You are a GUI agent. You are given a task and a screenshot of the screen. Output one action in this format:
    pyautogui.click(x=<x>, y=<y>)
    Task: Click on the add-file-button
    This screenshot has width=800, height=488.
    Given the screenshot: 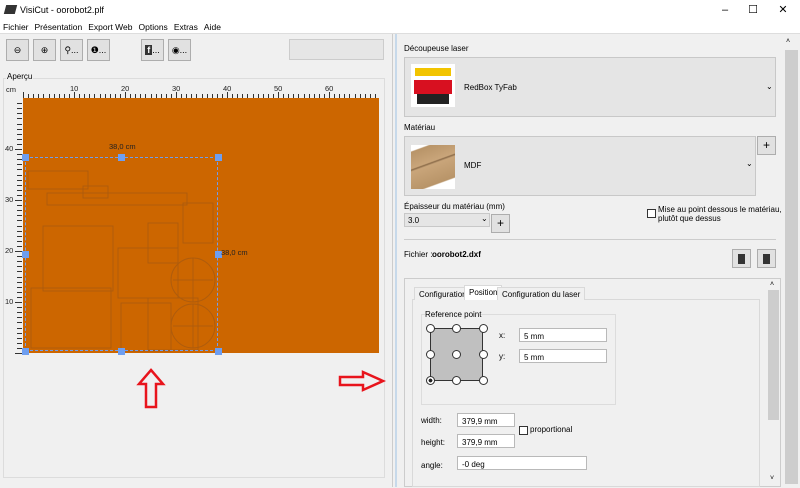 What is the action you would take?
    pyautogui.click(x=741, y=258)
    